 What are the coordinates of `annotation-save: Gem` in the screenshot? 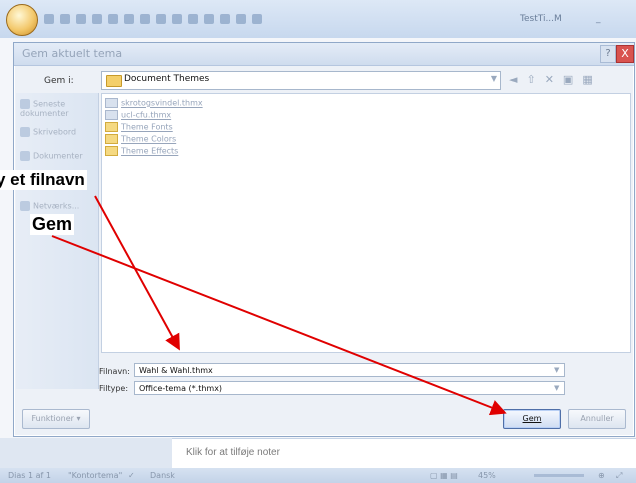 It's located at (52, 224).